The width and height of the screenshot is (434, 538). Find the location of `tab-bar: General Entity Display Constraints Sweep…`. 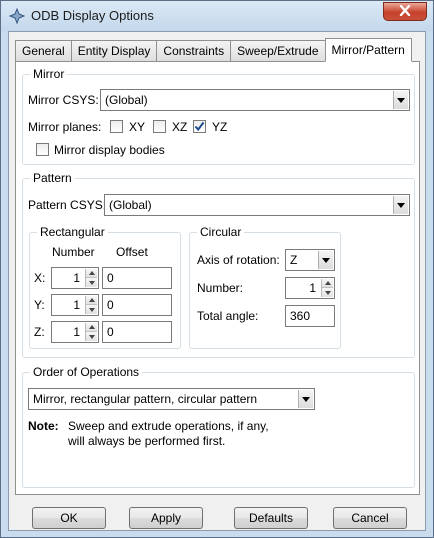

tab-bar: General Entity Display Constraints Sweep… is located at coordinates (213, 50).